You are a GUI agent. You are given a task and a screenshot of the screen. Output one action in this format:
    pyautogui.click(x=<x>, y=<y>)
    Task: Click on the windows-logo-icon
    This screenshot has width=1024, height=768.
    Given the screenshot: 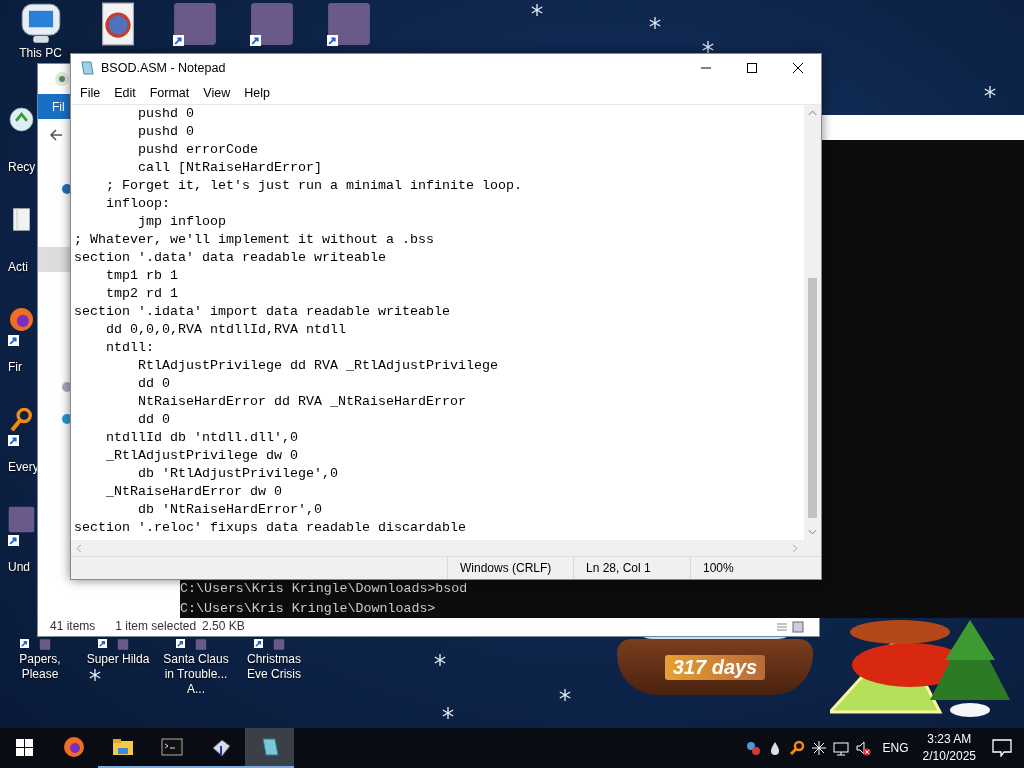 What is the action you would take?
    pyautogui.click(x=24, y=747)
    